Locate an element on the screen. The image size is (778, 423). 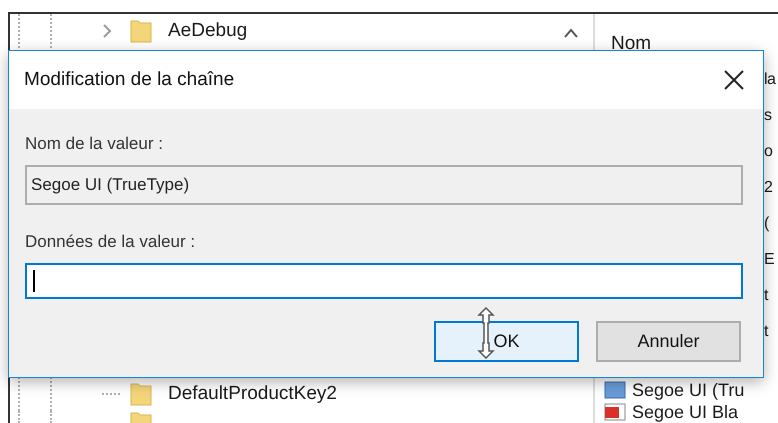
value-name: Segoe UI Bla is located at coordinates (685, 412).